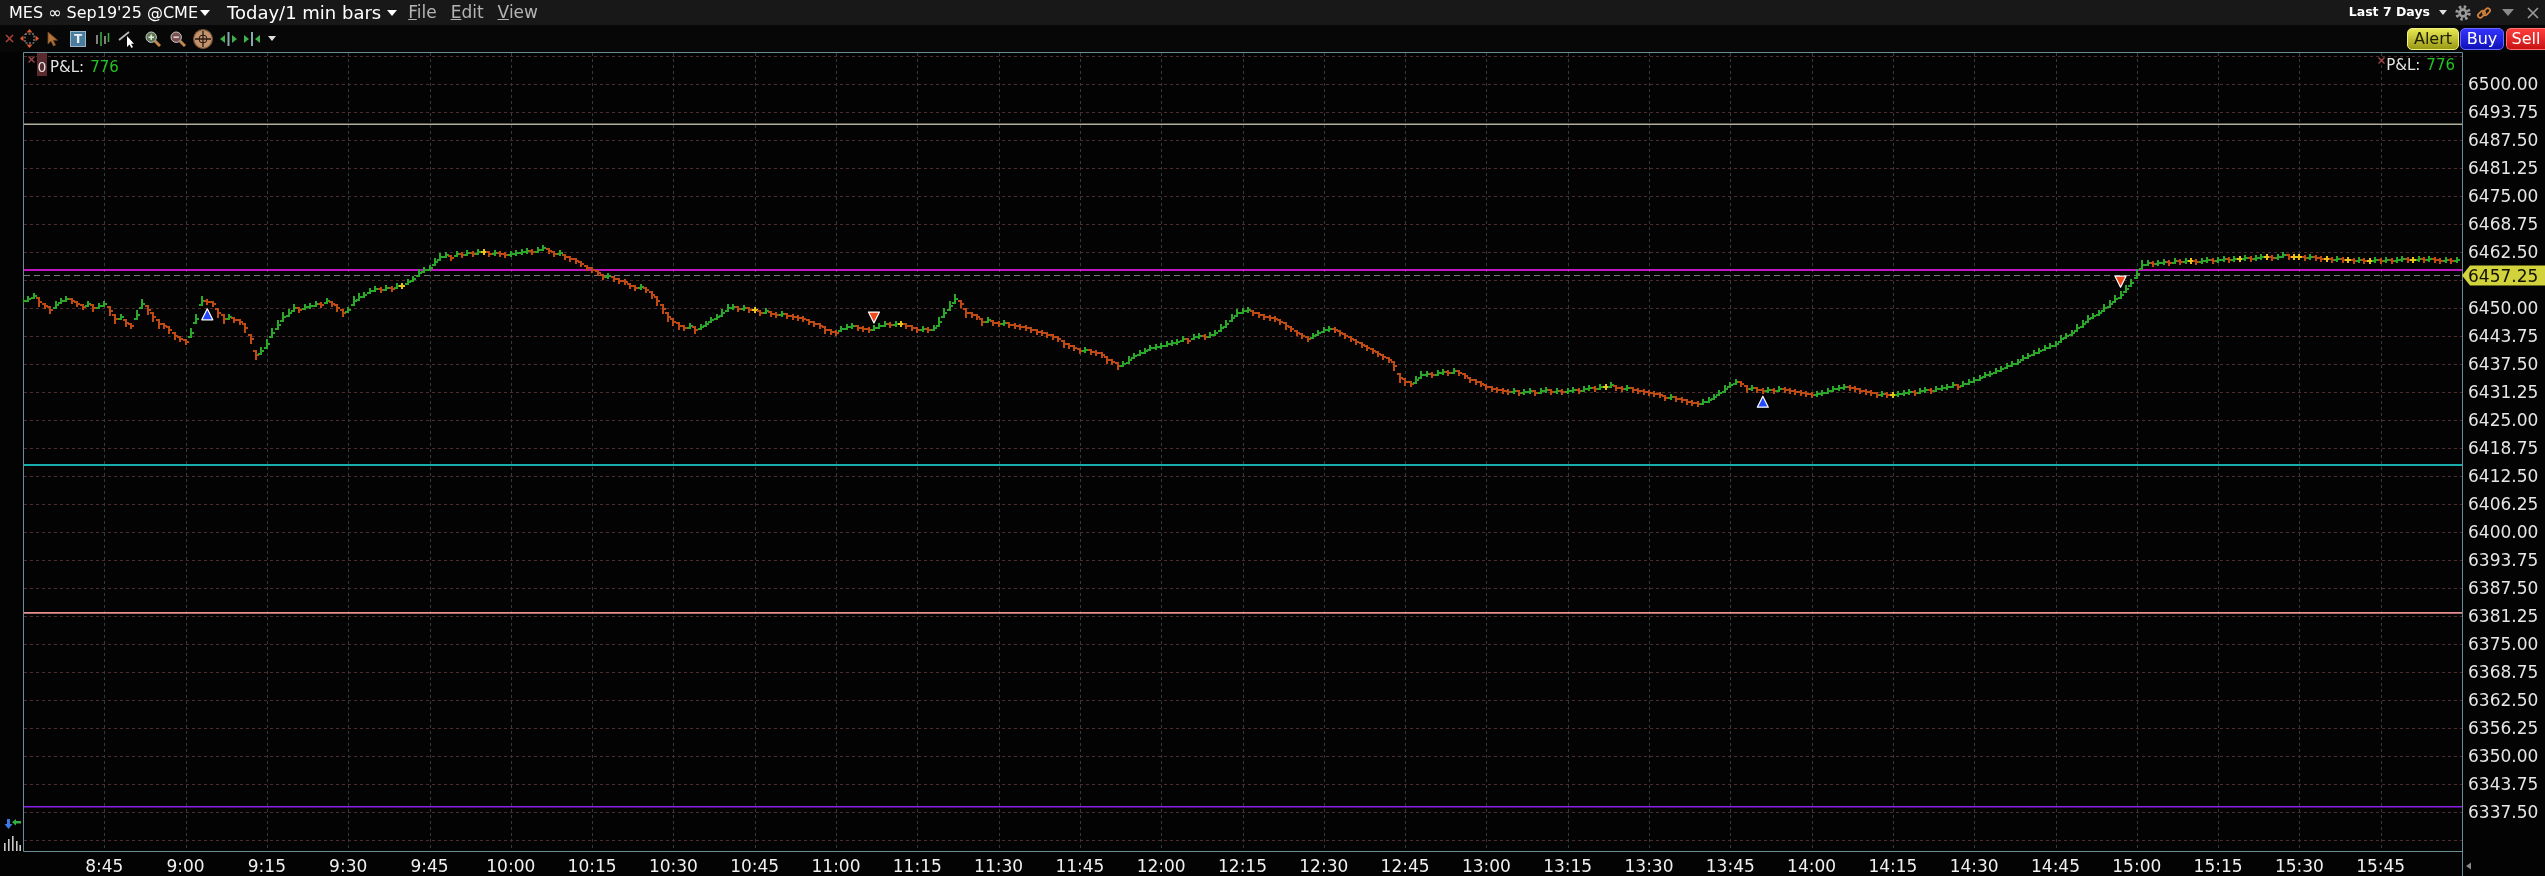 The width and height of the screenshot is (2545, 876). Describe the element at coordinates (1568, 866) in the screenshot. I see `x-axis-label: 13:15` at that location.